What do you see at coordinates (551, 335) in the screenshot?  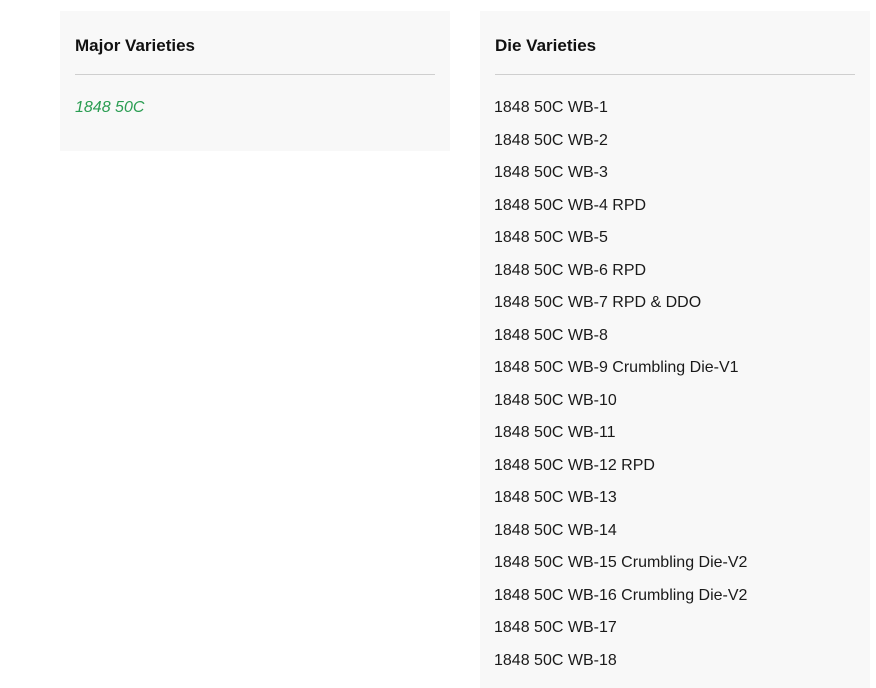 I see `die-variety-link: 1848 50C WB-8` at bounding box center [551, 335].